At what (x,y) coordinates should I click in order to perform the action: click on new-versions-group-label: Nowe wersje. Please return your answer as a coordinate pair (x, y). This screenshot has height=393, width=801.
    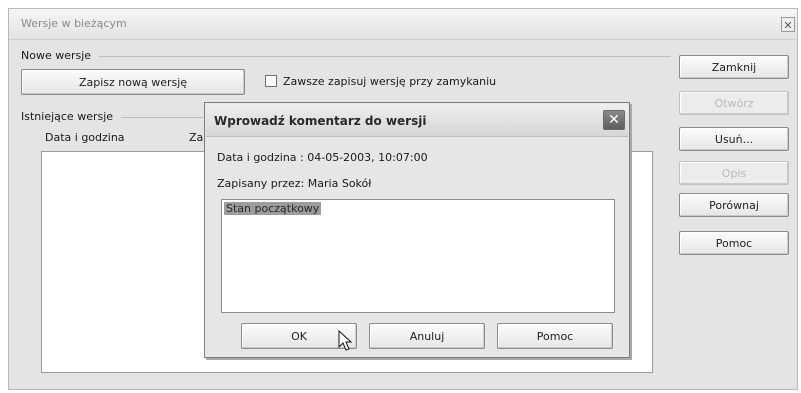
    Looking at the image, I should click on (56, 55).